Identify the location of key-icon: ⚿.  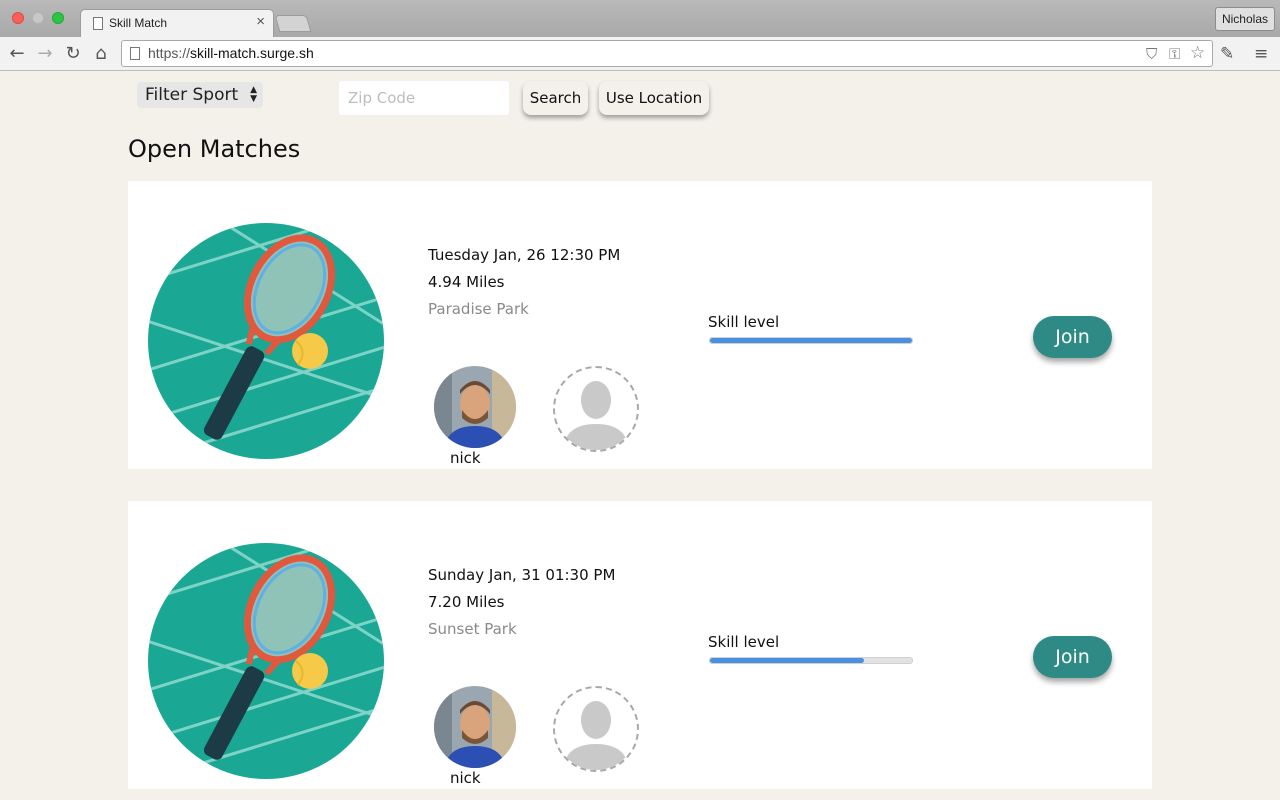
(1174, 54).